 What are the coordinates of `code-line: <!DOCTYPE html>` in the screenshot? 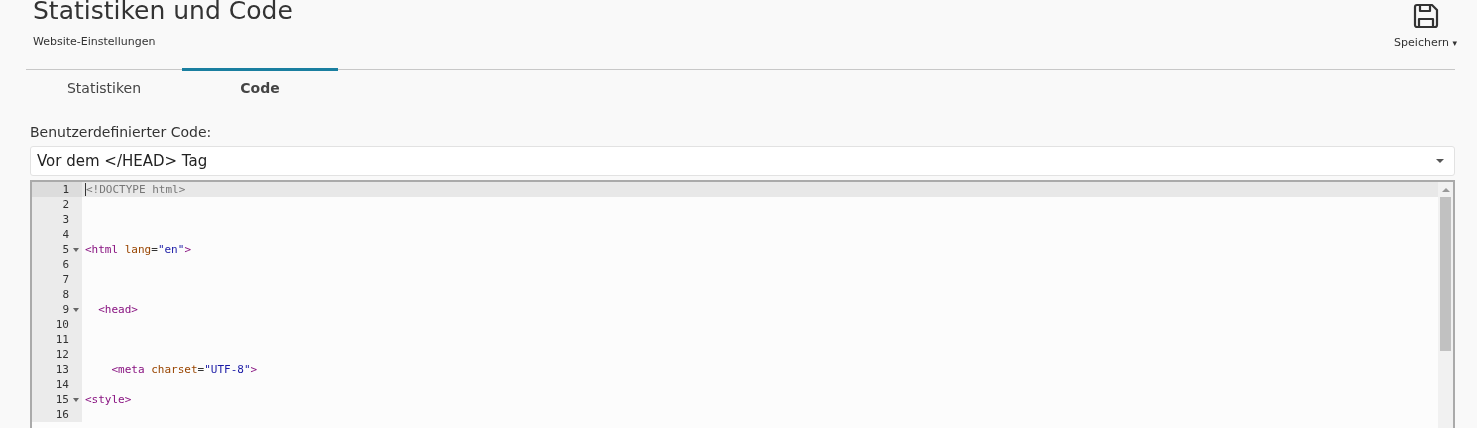 It's located at (136, 189).